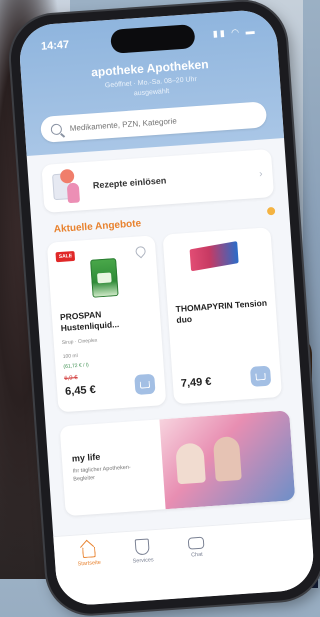 This screenshot has width=320, height=617. Describe the element at coordinates (55, 45) in the screenshot. I see `status-time: 14:47` at that location.